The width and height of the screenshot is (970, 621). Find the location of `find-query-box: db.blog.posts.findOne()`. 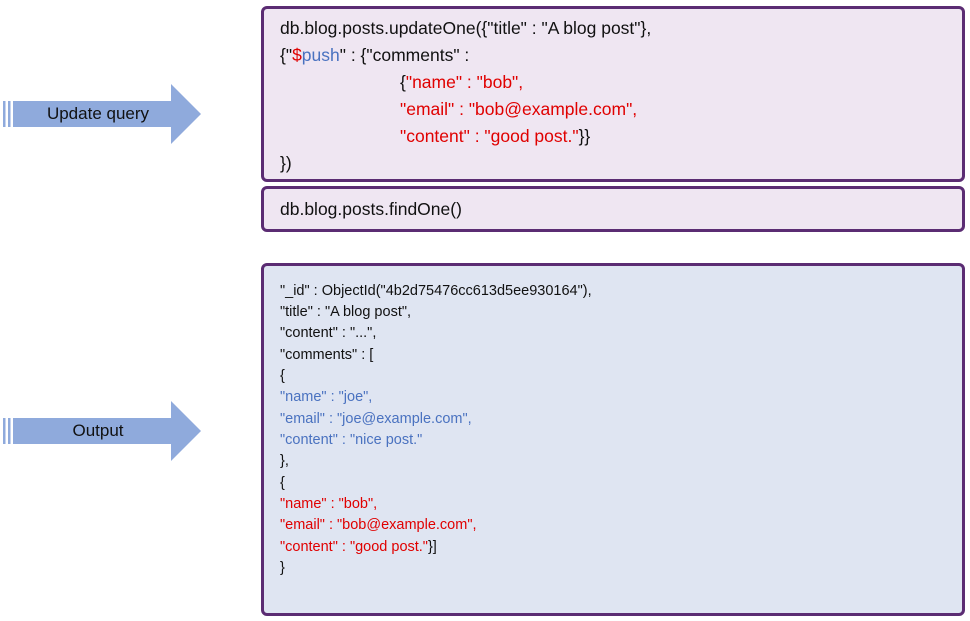

find-query-box: db.blog.posts.findOne() is located at coordinates (613, 209).